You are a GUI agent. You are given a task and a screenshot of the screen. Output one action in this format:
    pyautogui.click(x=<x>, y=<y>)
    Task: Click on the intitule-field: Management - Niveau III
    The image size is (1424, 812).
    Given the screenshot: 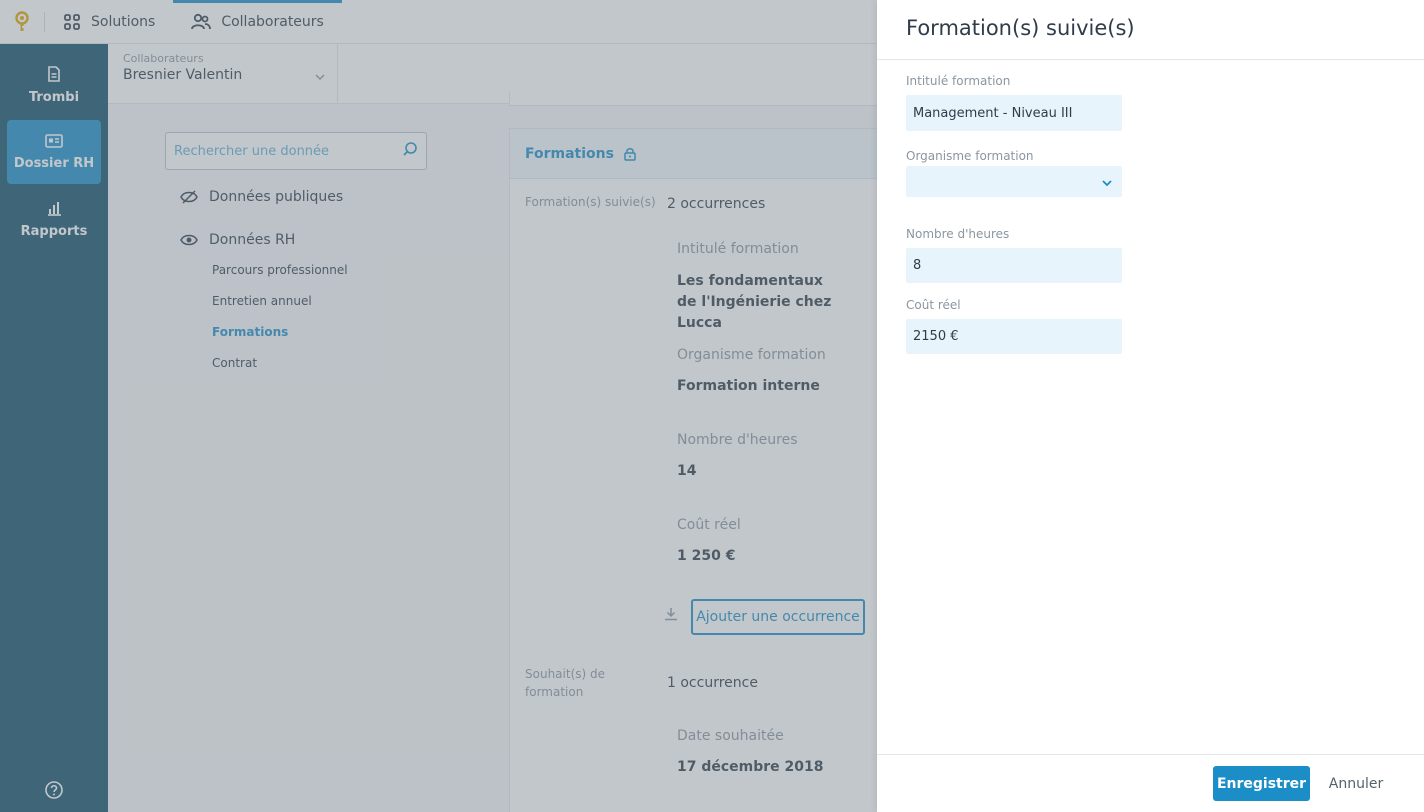 What is the action you would take?
    pyautogui.click(x=1014, y=113)
    